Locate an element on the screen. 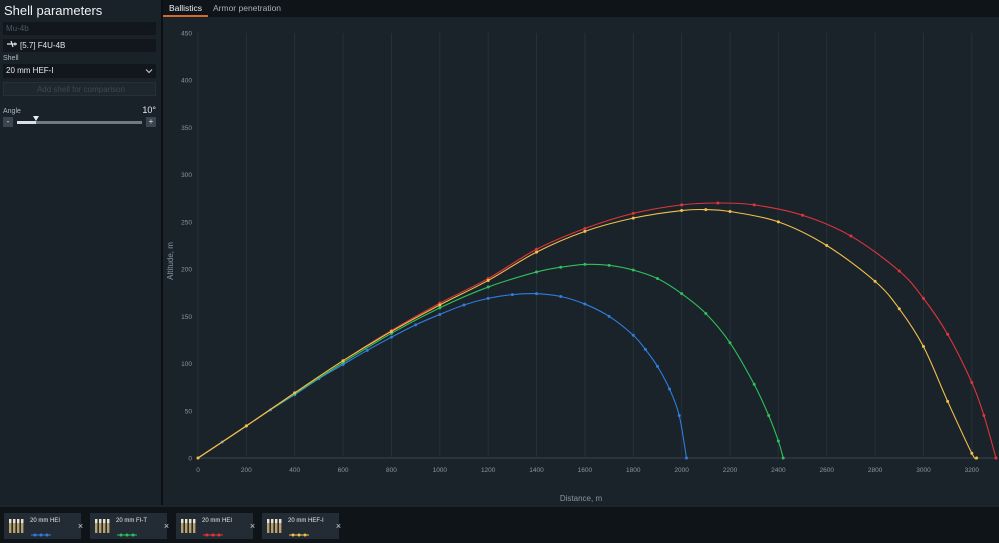  y-tick-label: 450 is located at coordinates (186, 34).